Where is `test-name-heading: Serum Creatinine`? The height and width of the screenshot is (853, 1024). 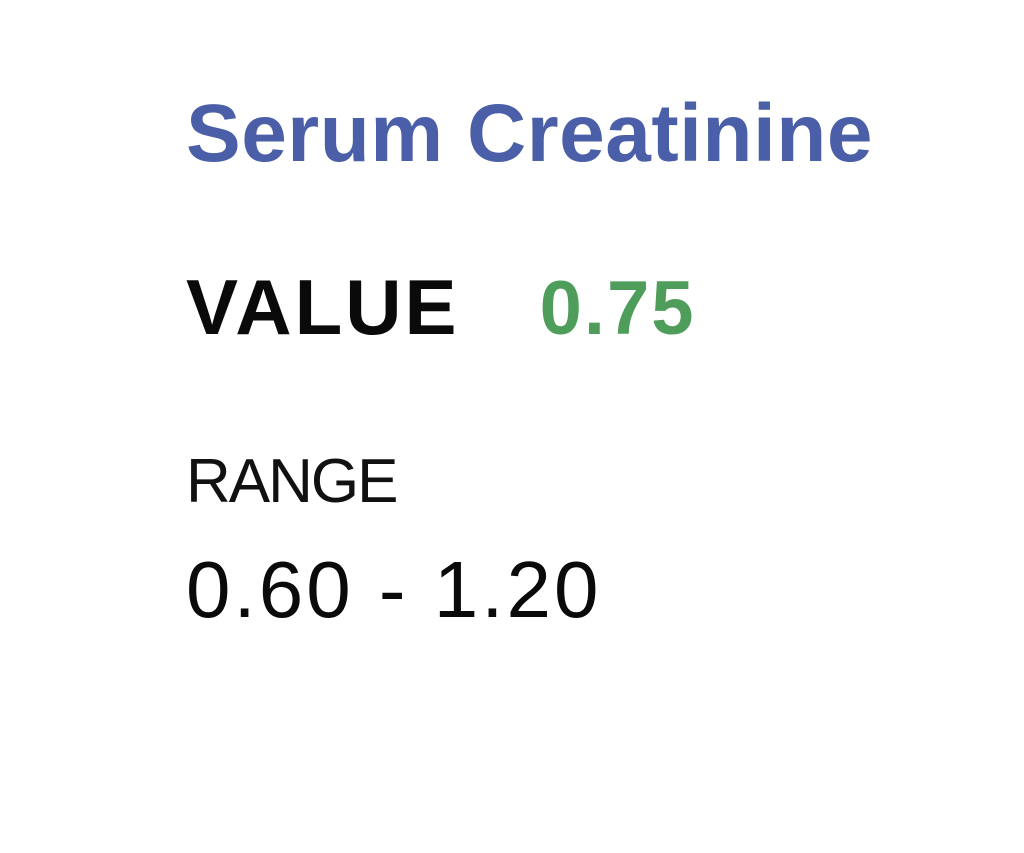
test-name-heading: Serum Creatinine is located at coordinates (529, 133).